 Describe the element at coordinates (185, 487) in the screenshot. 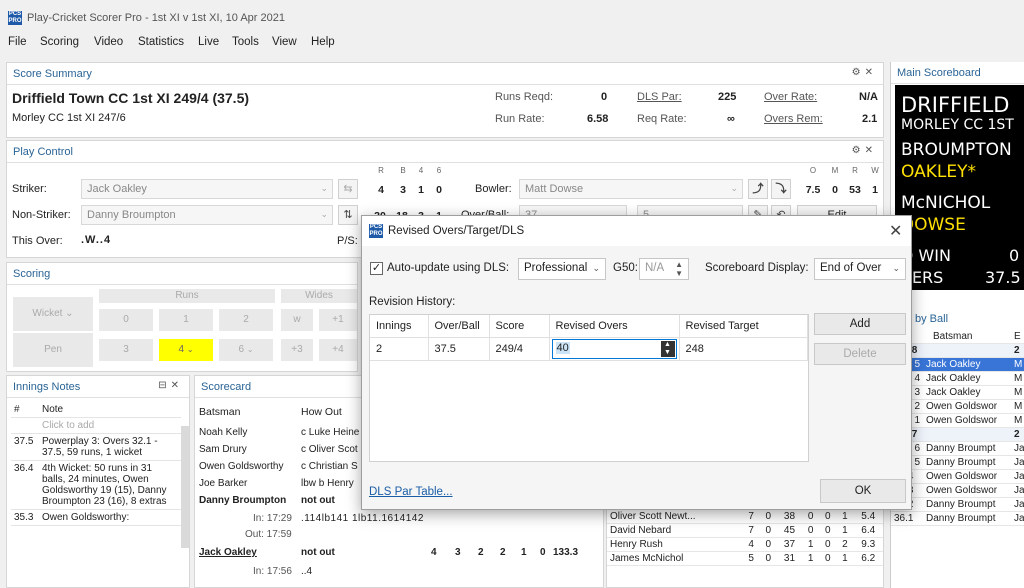

I see `notes-scrollbar` at that location.